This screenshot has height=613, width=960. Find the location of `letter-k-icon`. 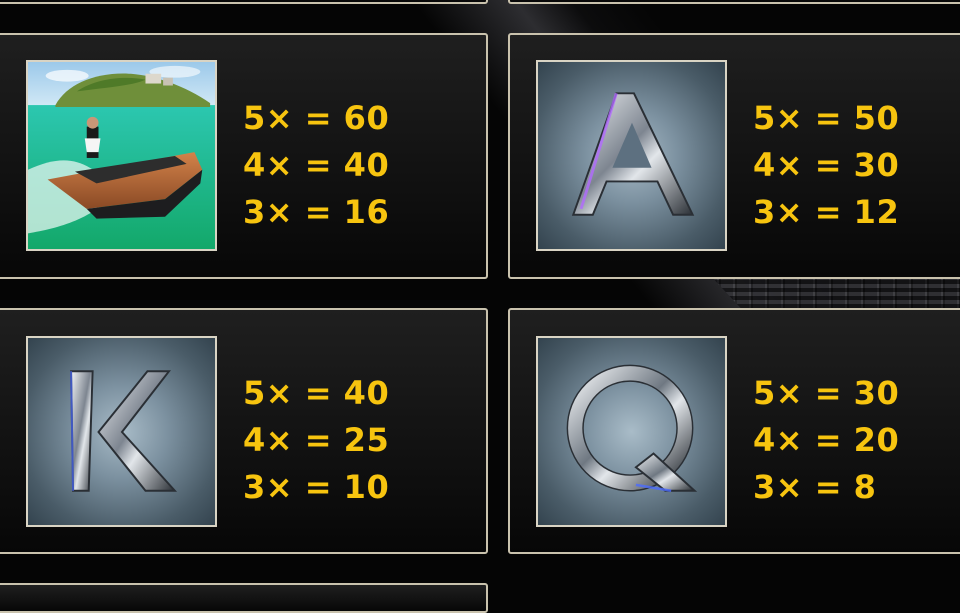

letter-k-icon is located at coordinates (121, 431).